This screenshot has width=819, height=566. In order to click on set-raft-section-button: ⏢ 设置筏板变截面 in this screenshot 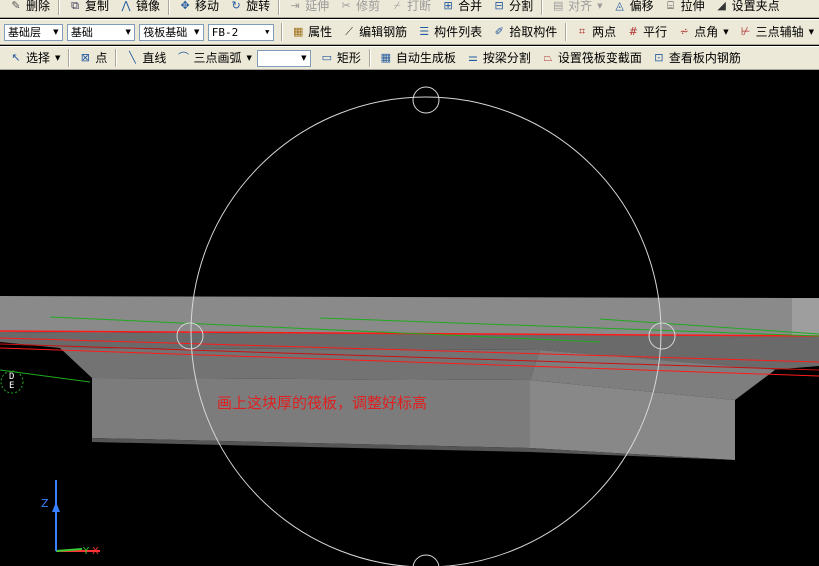, I will do `click(591, 58)`.